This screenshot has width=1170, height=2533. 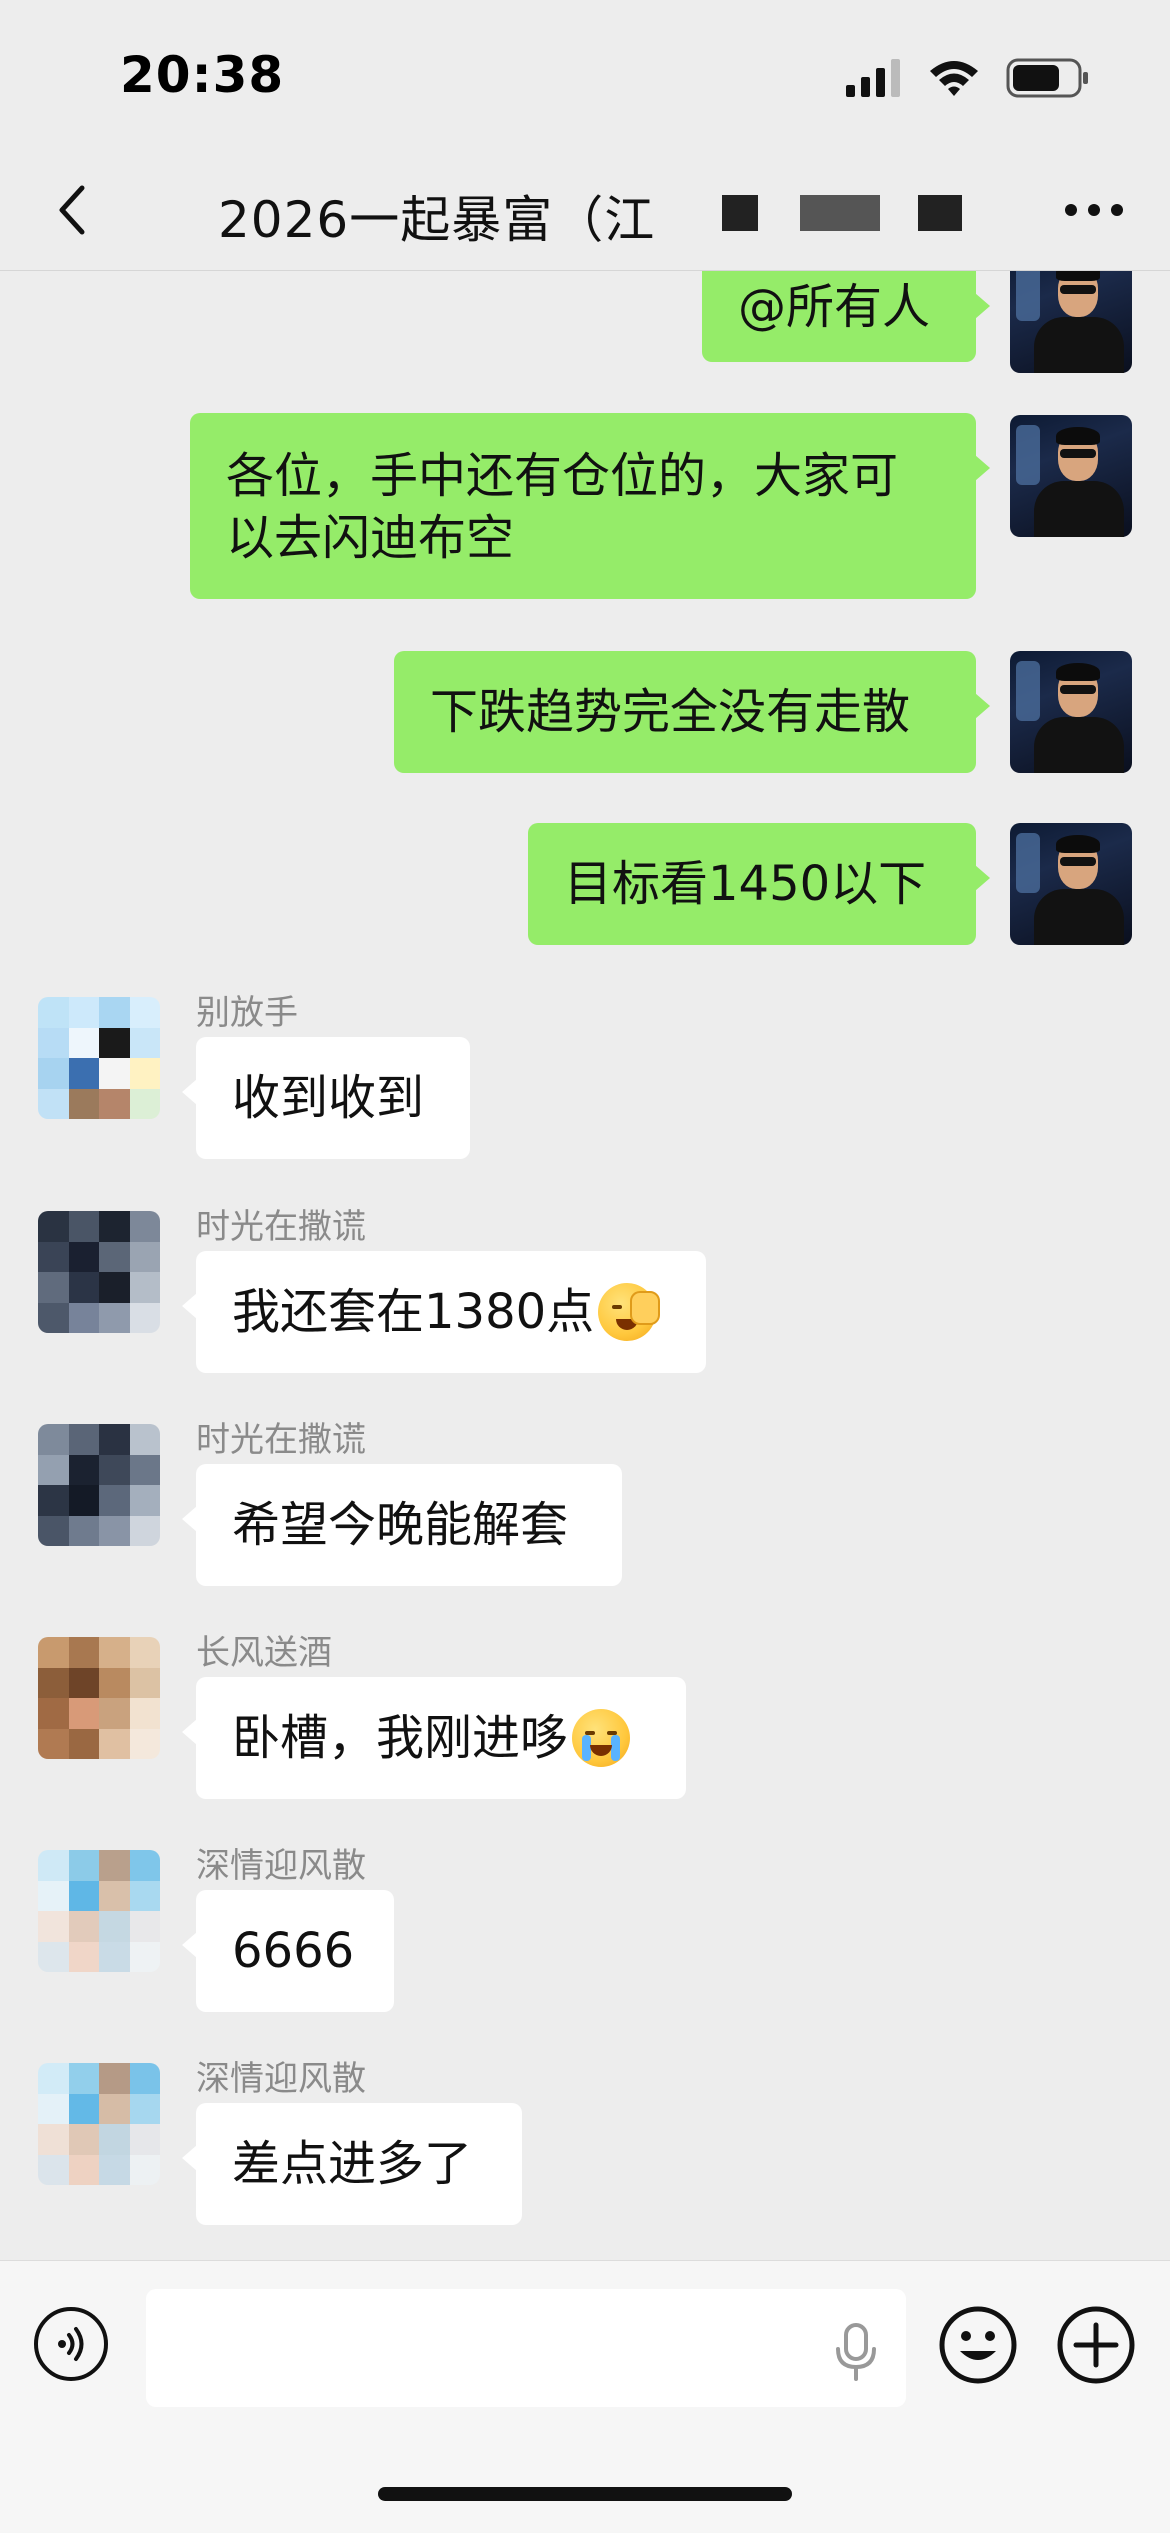 What do you see at coordinates (293, 1951) in the screenshot?
I see `message-text: 6666` at bounding box center [293, 1951].